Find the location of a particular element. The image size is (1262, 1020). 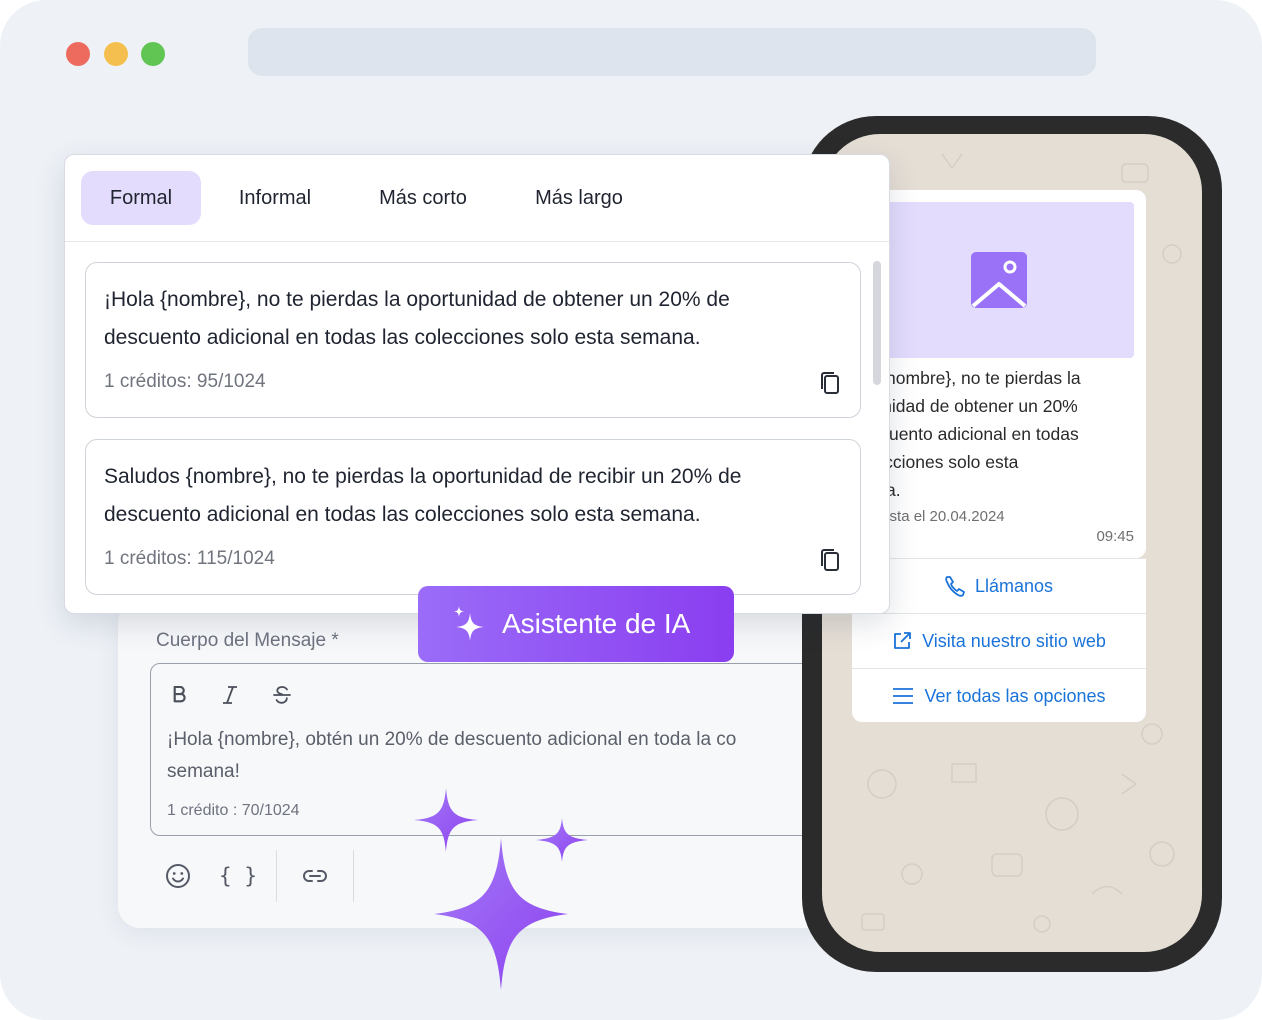

tone-tabs: Formal Informal Más corto Más largo is located at coordinates (477, 198).